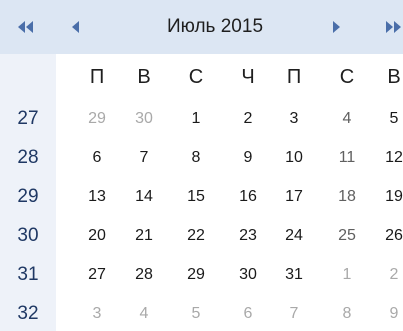 Image resolution: width=403 pixels, height=331 pixels. Describe the element at coordinates (28, 196) in the screenshot. I see `week-number: 29` at that location.